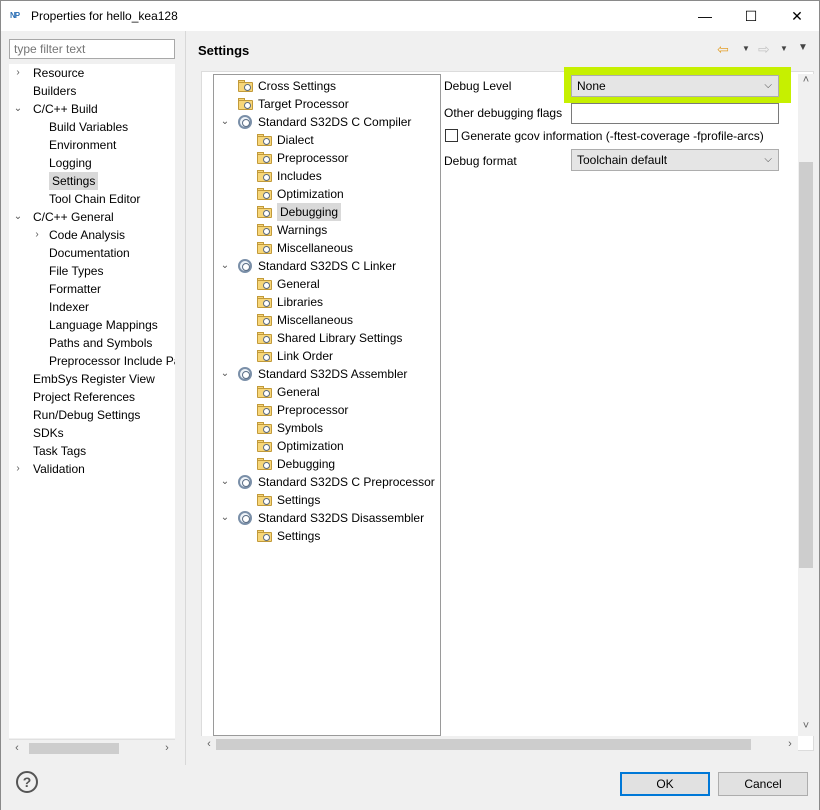 The width and height of the screenshot is (820, 810). What do you see at coordinates (94, 199) in the screenshot?
I see `tree-item: Tool Chain Editor` at bounding box center [94, 199].